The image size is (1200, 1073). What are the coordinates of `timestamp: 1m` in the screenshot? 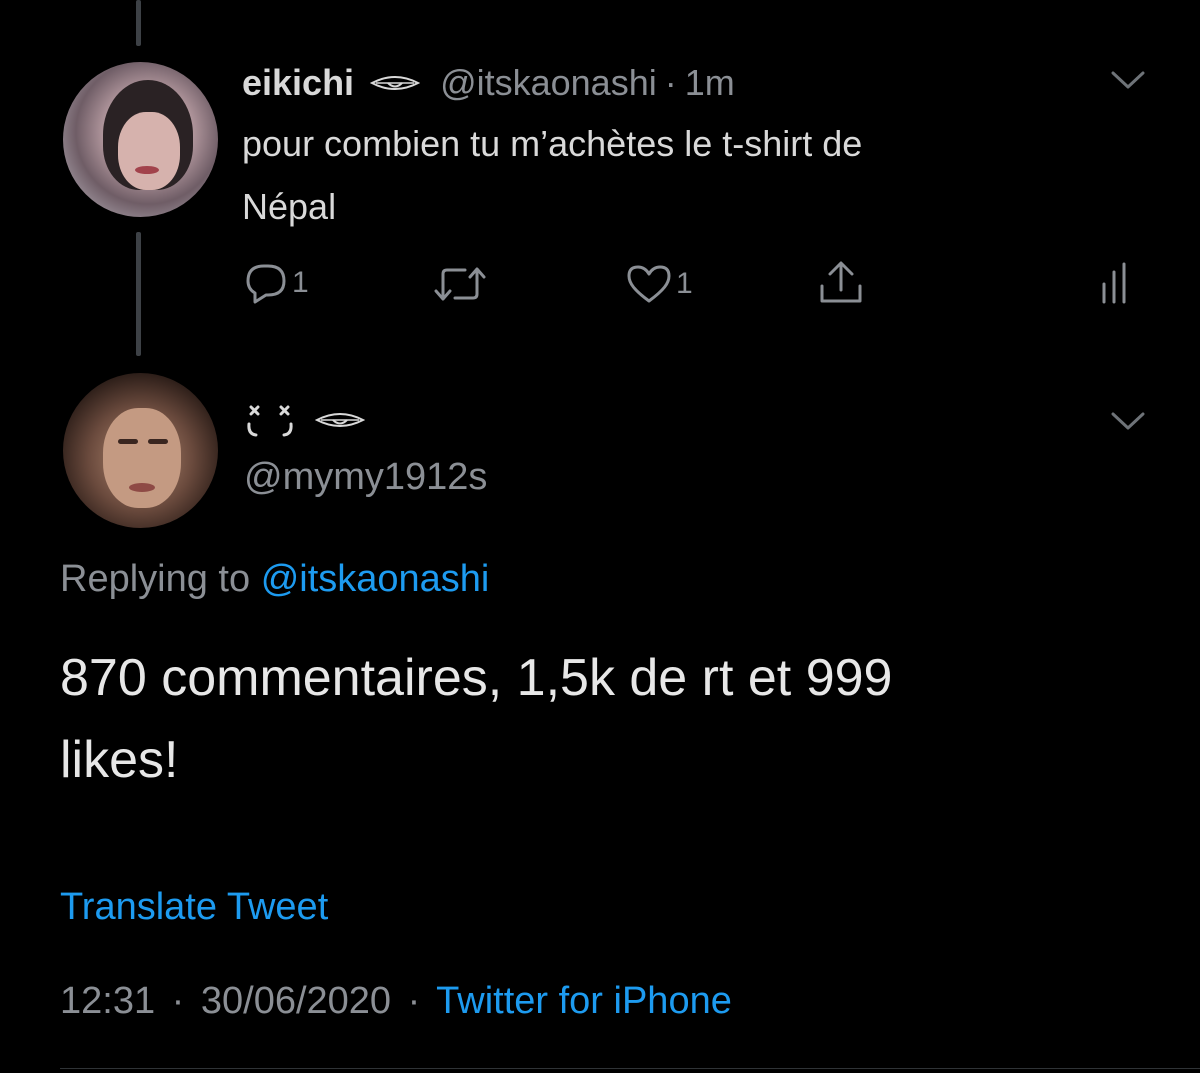 It's located at (710, 83).